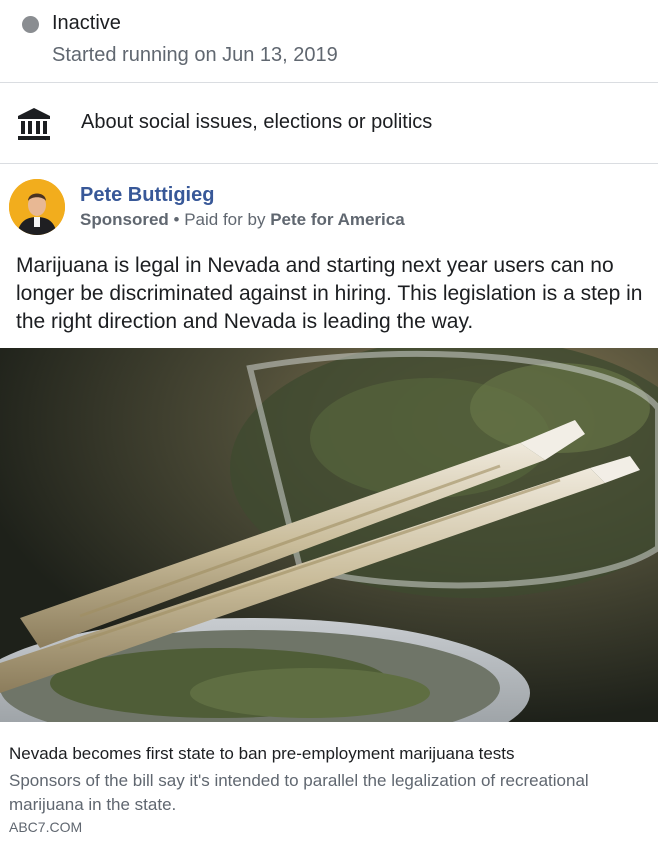  I want to click on start-date: Started running on Jun 13, 2019, so click(195, 55).